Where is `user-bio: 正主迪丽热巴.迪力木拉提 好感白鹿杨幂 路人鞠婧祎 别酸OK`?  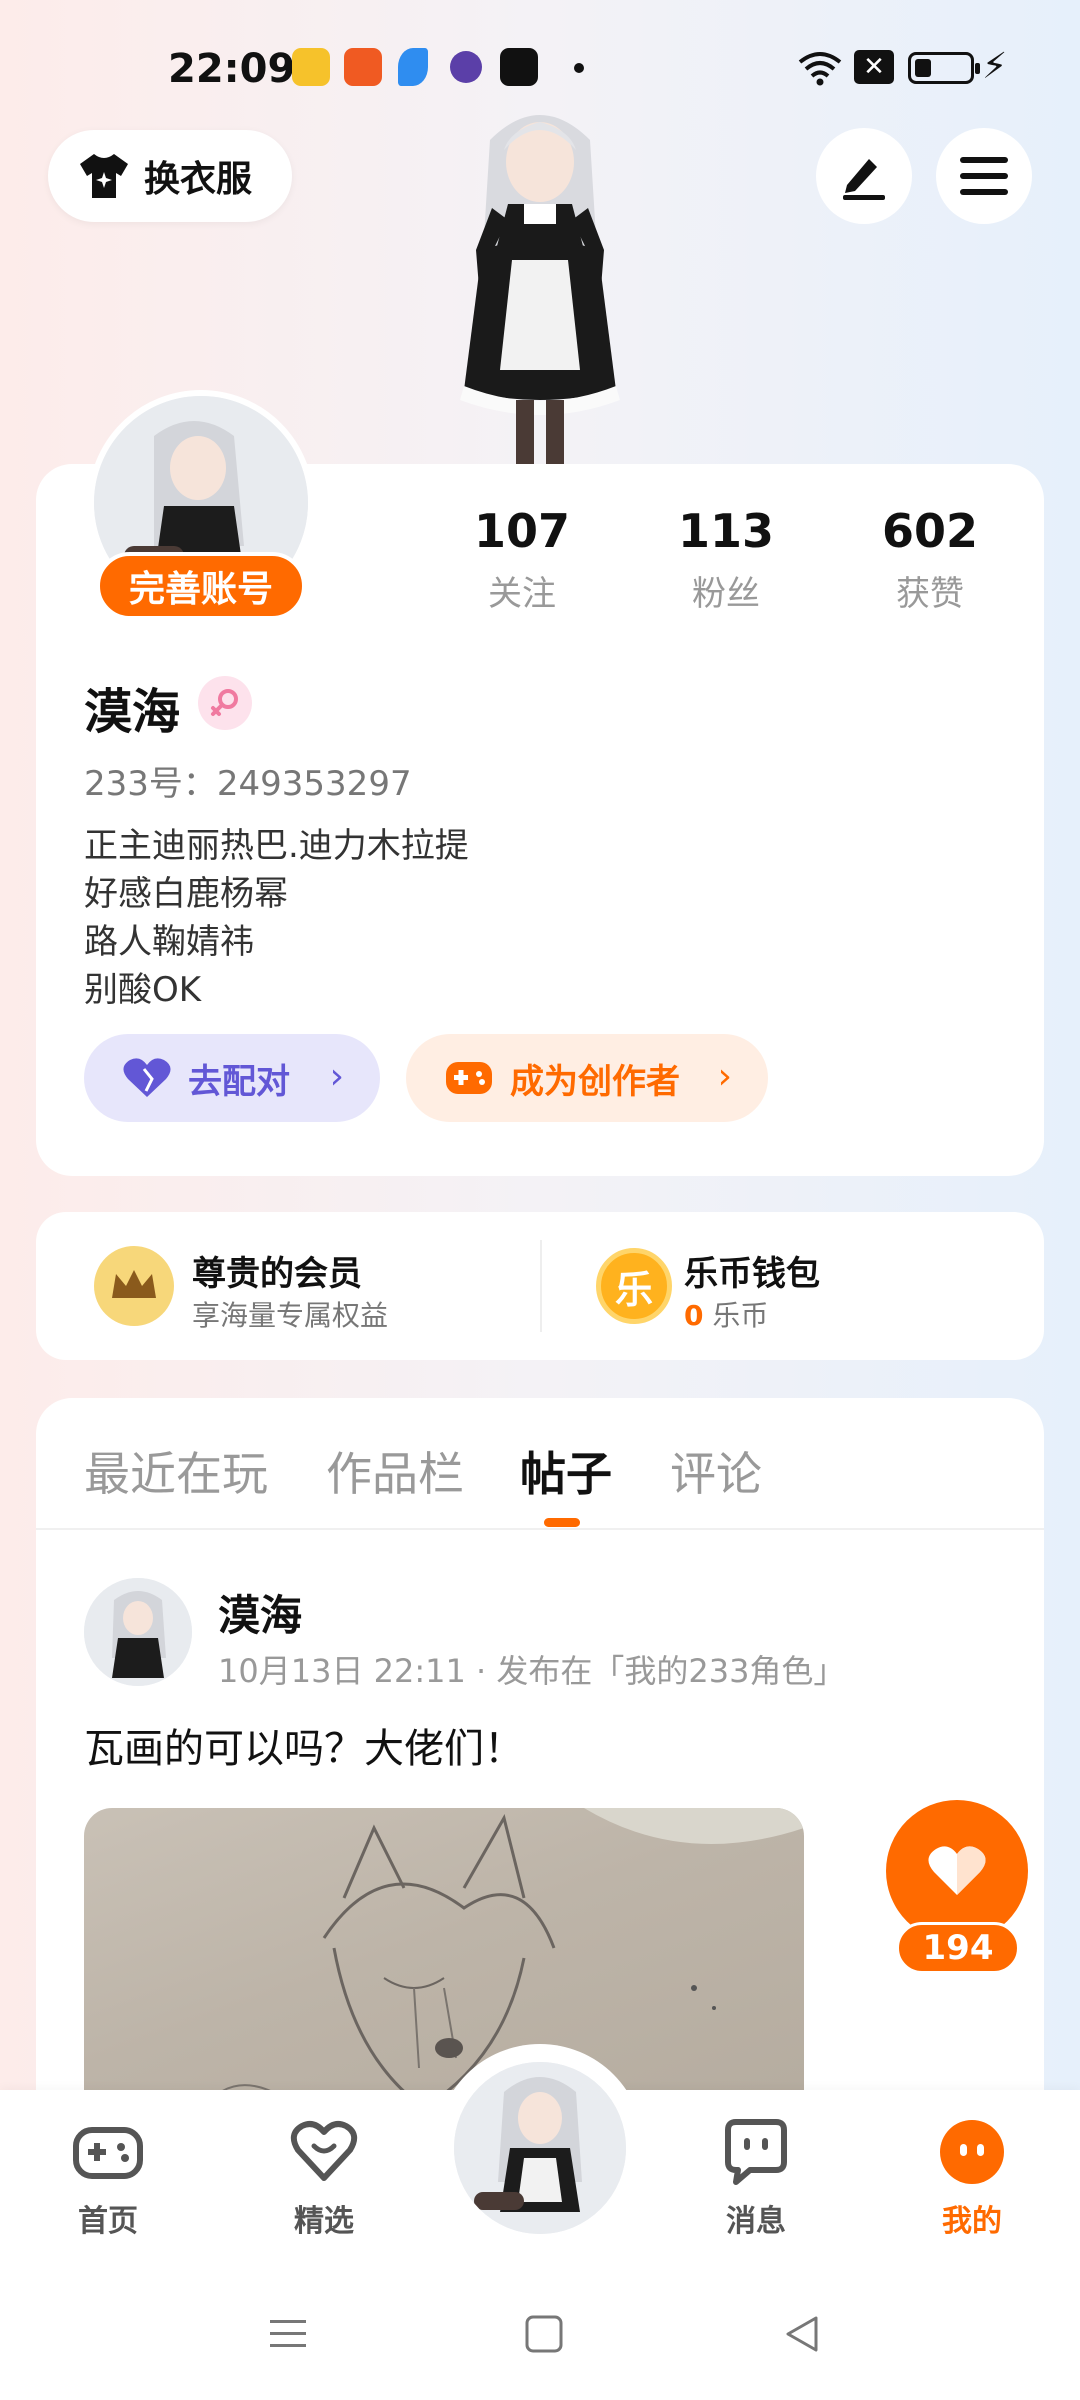
user-bio: 正主迪丽热巴.迪力木拉提 好感白鹿杨幂 路人鞠婧祎 别酸OK is located at coordinates (276, 918).